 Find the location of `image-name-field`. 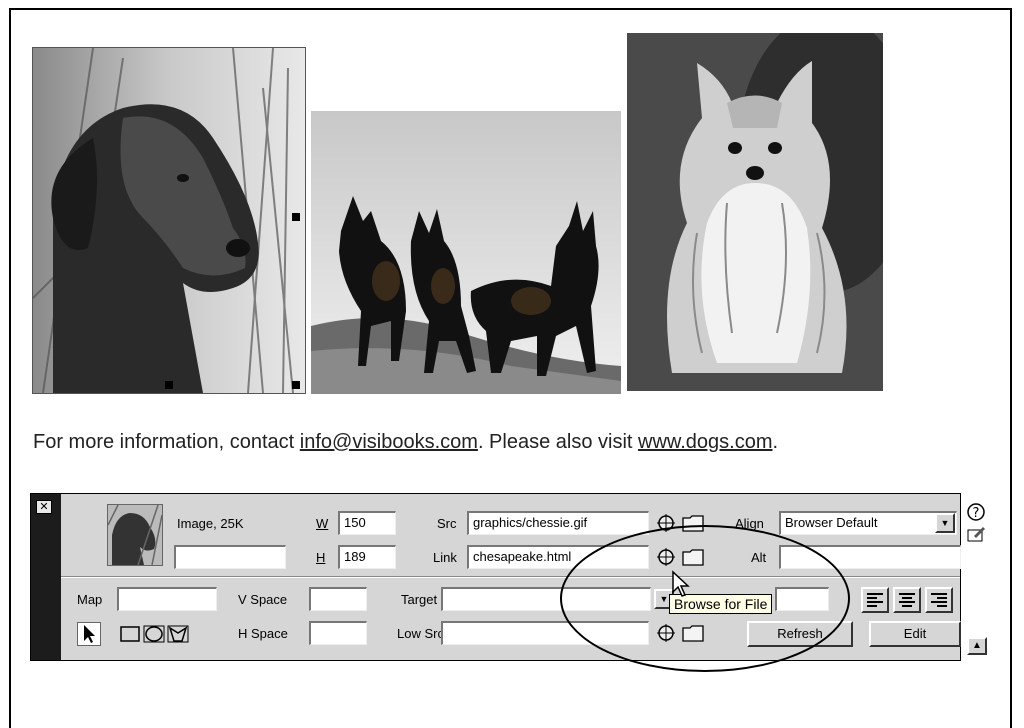

image-name-field is located at coordinates (230, 557).